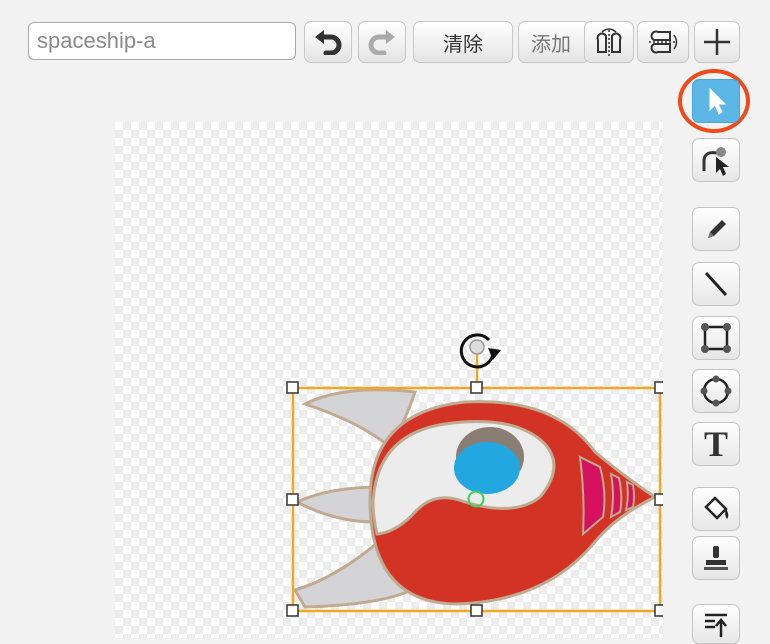  I want to click on clear-button-label: 清除, so click(463, 43).